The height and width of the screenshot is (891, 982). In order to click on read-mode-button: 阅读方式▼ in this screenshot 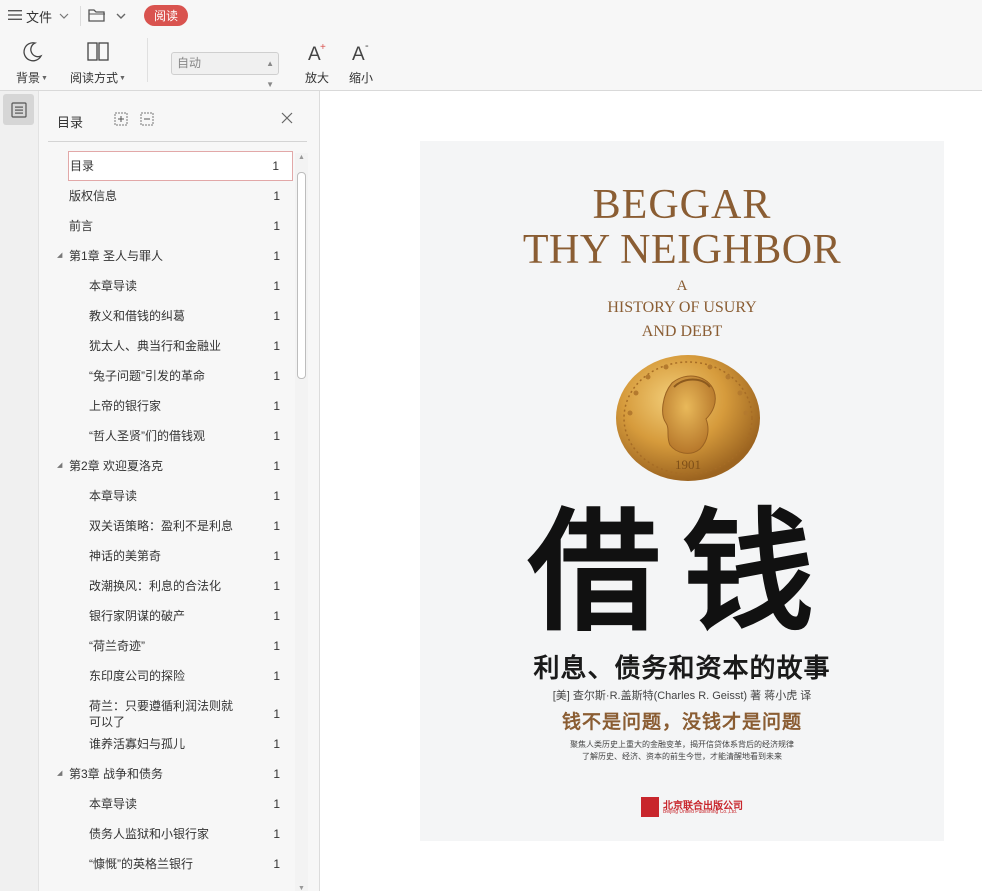, I will do `click(98, 62)`.